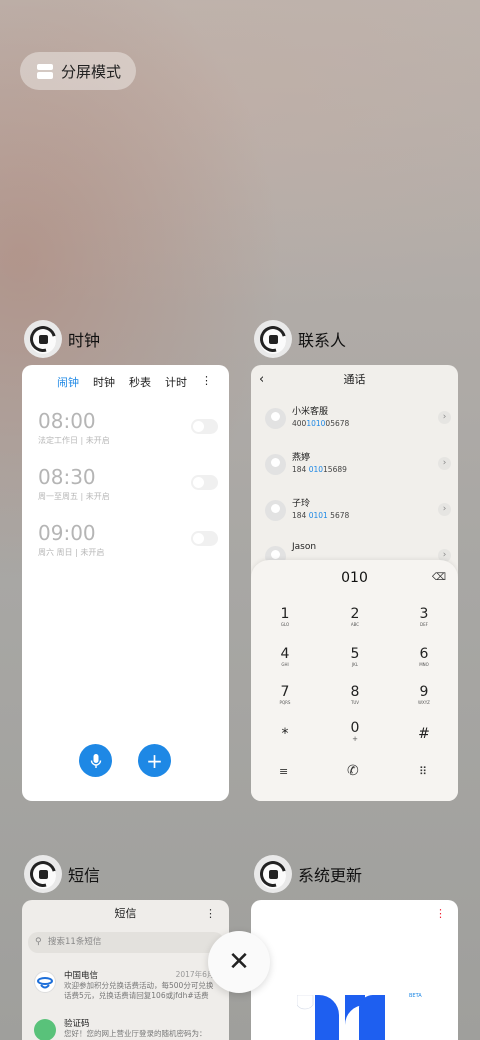 This screenshot has height=1040, width=480. Describe the element at coordinates (128, 483) in the screenshot. I see `alarm-item: 08:30 周一至周五 | 未开启` at that location.